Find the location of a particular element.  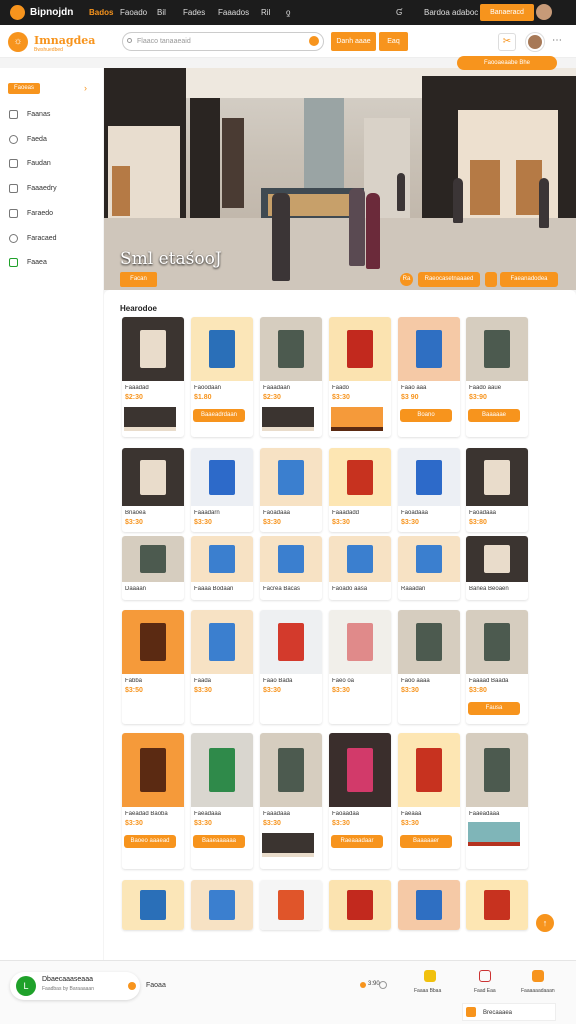

product-name: Faoo aaaa is located at coordinates (429, 681).